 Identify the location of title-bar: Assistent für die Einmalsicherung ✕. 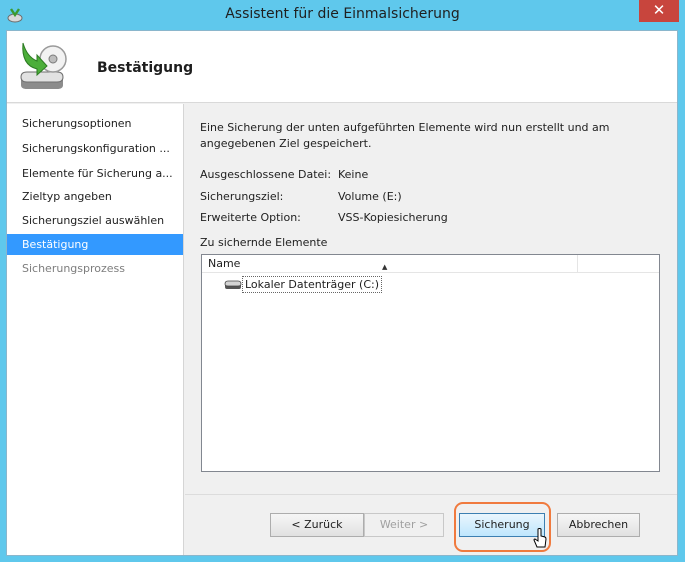
(342, 15).